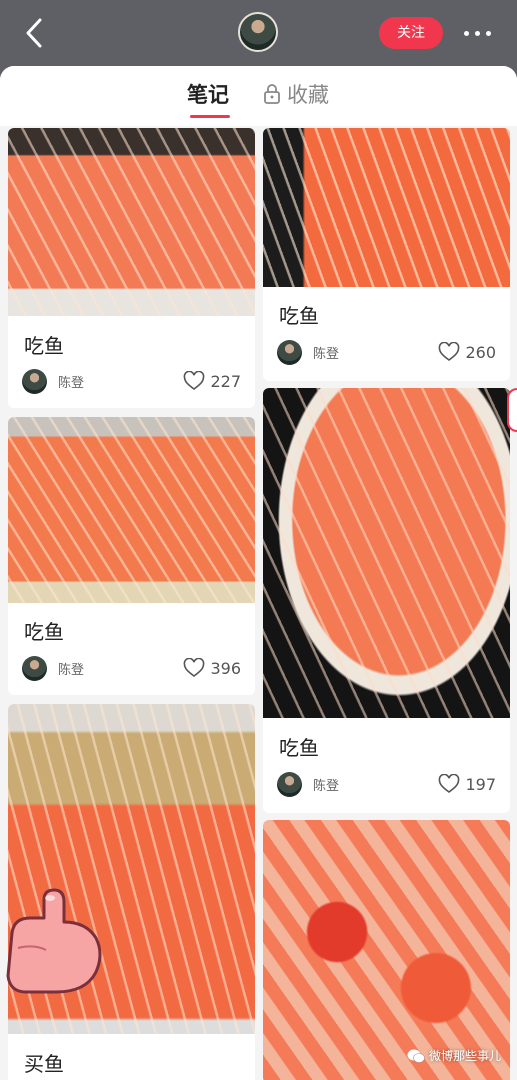 This screenshot has height=1080, width=517. Describe the element at coordinates (512, 410) in the screenshot. I see `floating-side-tab` at that location.